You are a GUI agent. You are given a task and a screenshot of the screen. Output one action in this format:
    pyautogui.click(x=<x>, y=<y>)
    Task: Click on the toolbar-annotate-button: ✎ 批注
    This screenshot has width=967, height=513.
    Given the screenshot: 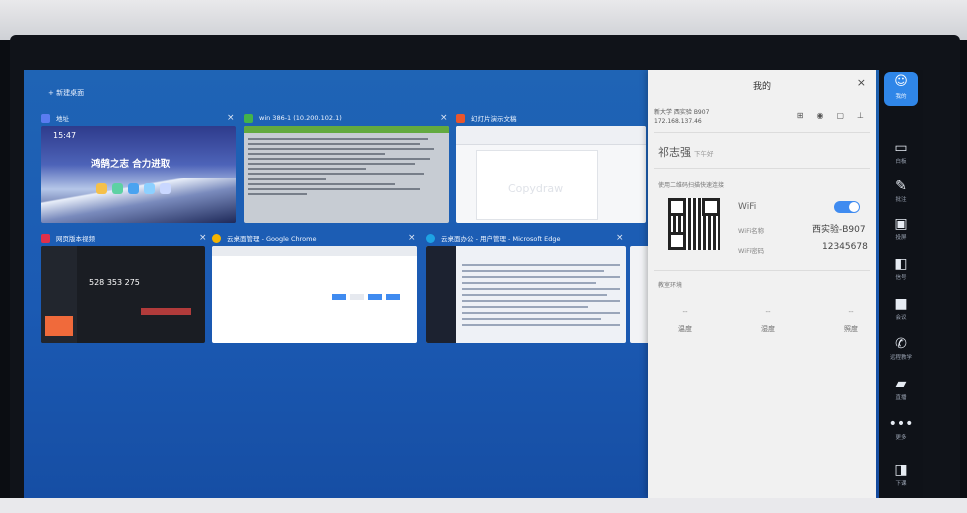 What is the action you would take?
    pyautogui.click(x=901, y=190)
    